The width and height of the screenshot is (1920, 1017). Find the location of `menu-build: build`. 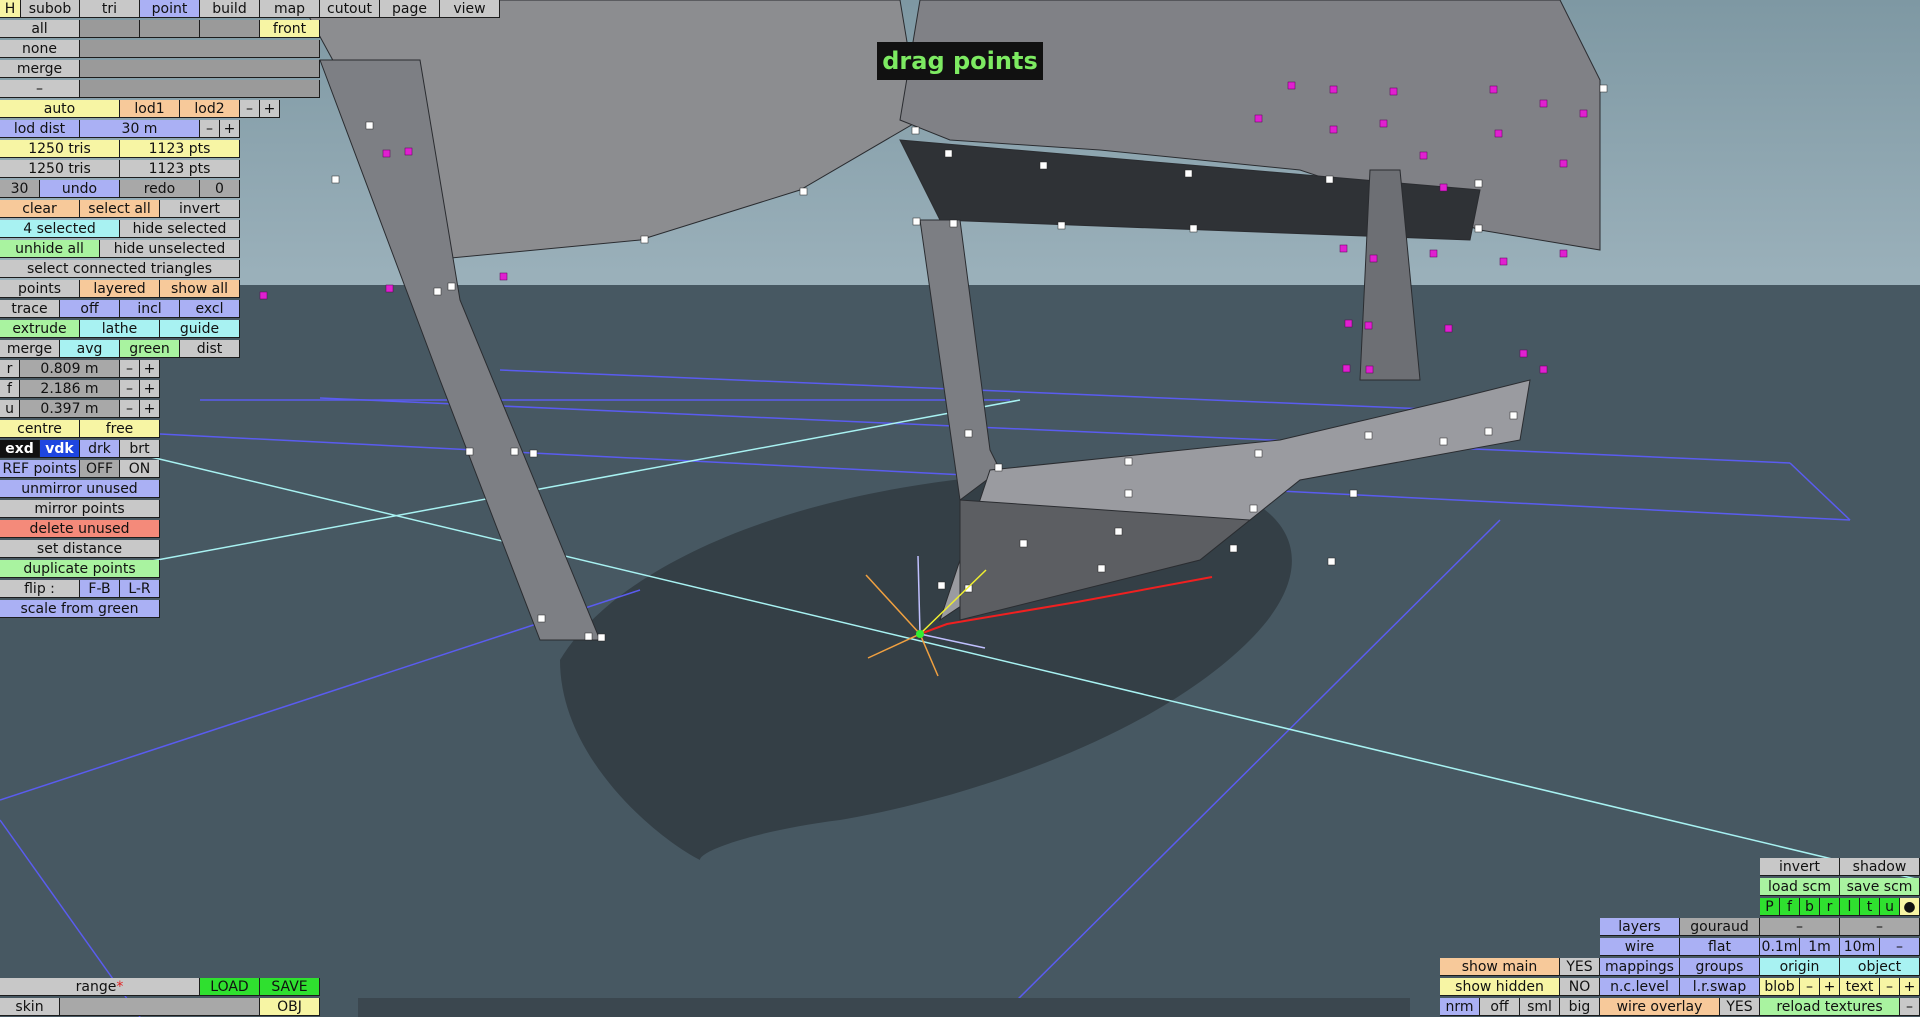

menu-build: build is located at coordinates (230, 9).